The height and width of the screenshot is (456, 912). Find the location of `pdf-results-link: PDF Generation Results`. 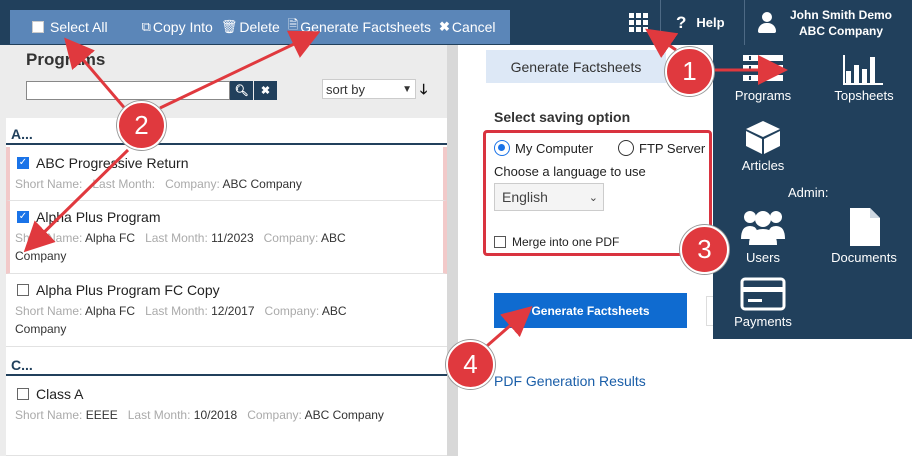

pdf-results-link: PDF Generation Results is located at coordinates (570, 381).